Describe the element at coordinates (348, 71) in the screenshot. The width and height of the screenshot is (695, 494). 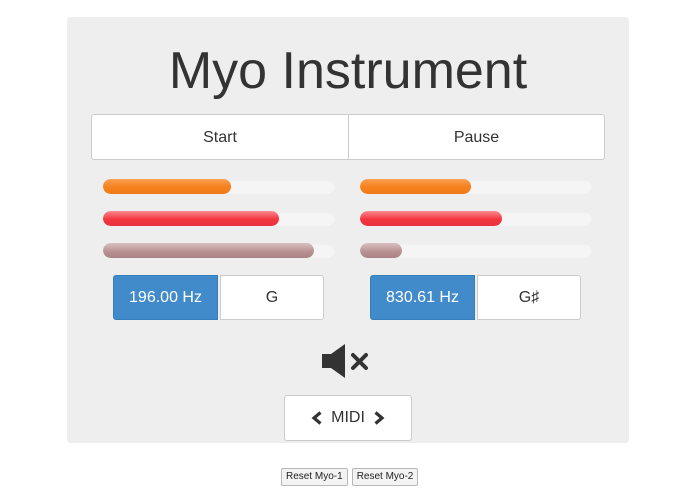
I see `page-title: Myo Instrument` at that location.